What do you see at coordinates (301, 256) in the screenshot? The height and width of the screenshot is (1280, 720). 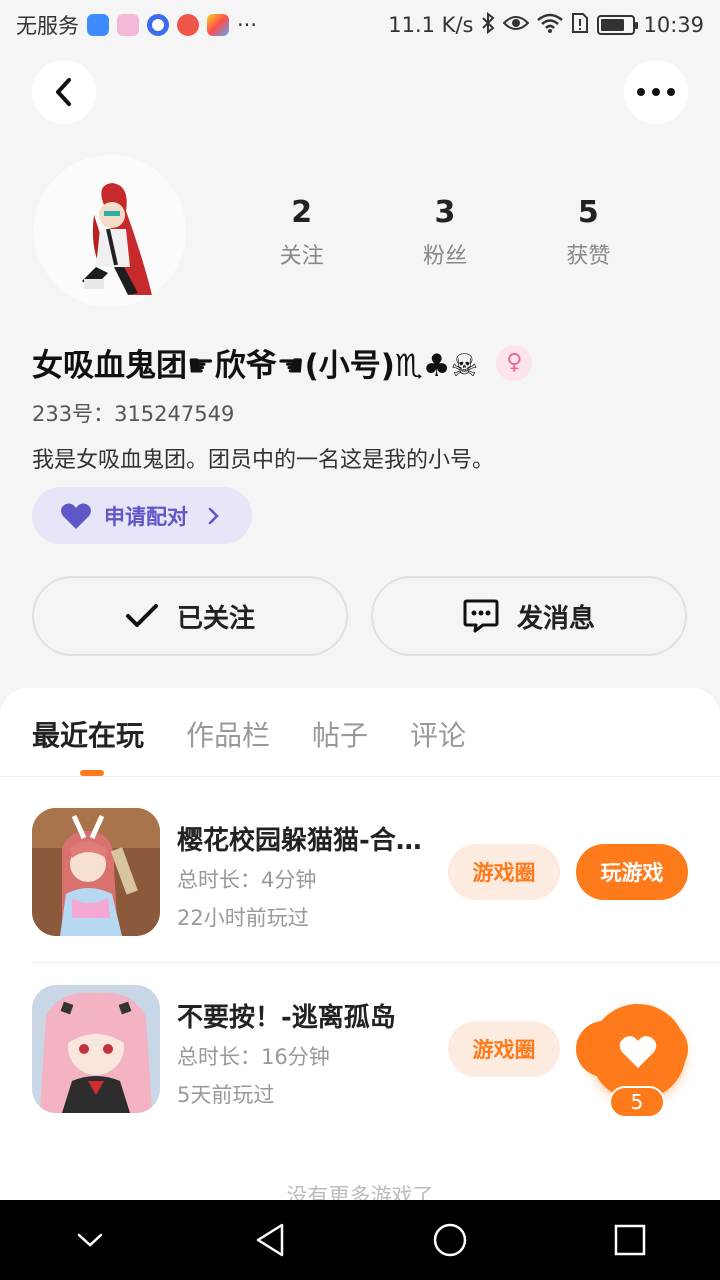 I see `stat-label: 关注` at bounding box center [301, 256].